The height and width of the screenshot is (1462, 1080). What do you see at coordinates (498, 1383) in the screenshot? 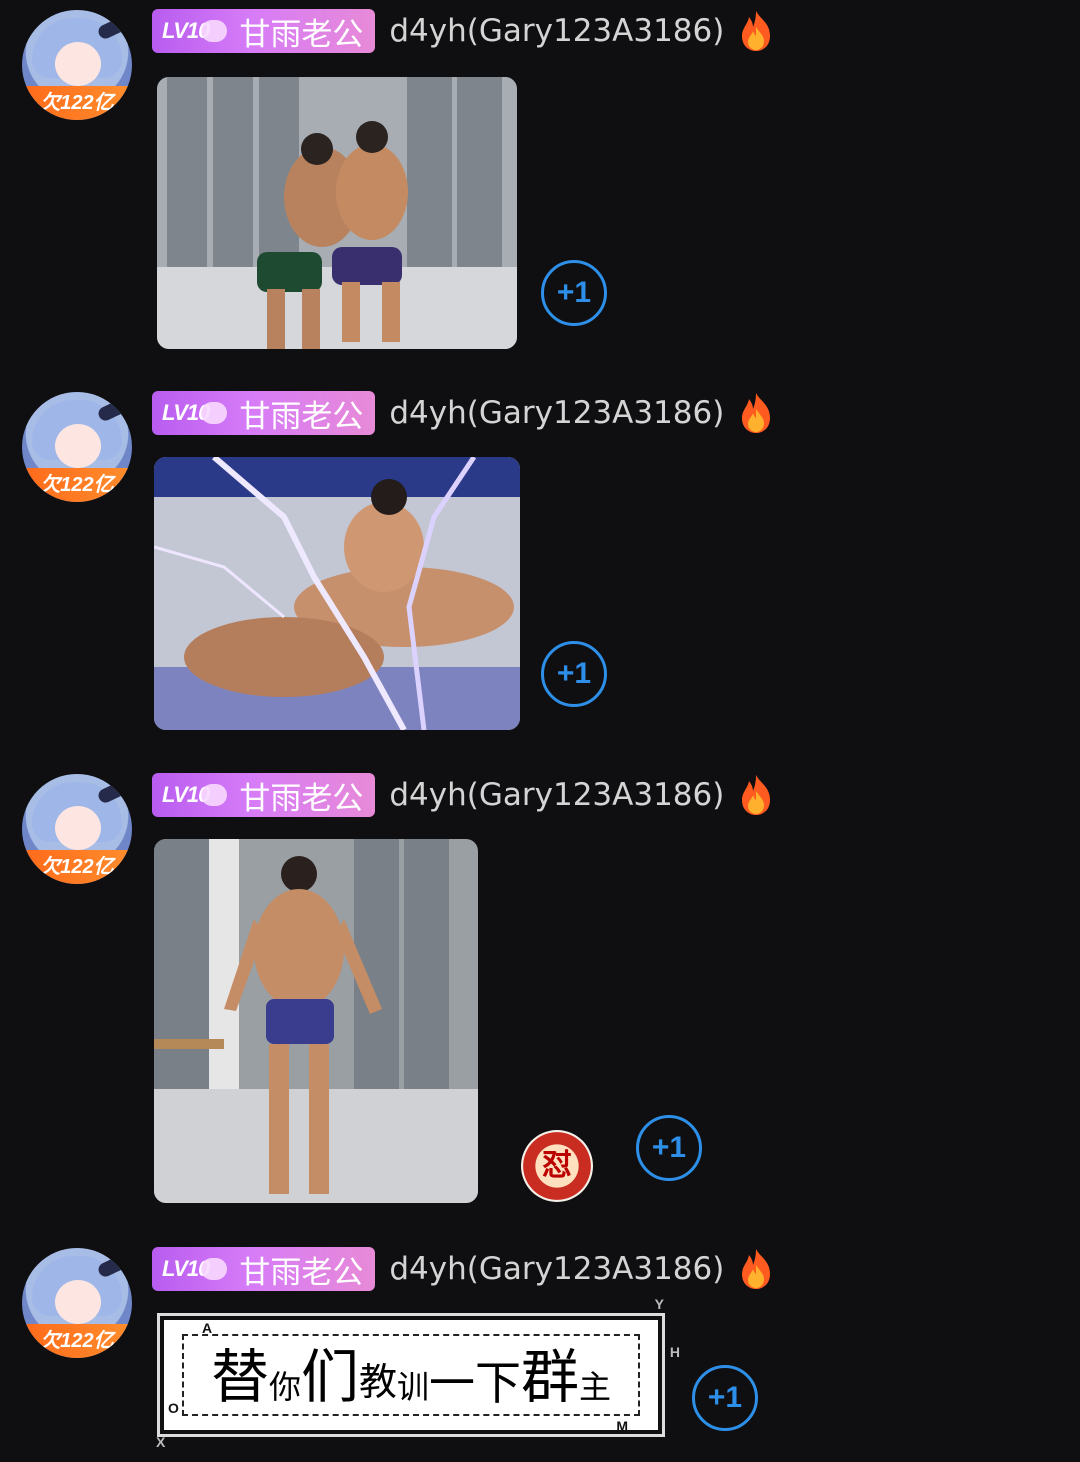
I see `sticker-char: 下` at bounding box center [498, 1383].